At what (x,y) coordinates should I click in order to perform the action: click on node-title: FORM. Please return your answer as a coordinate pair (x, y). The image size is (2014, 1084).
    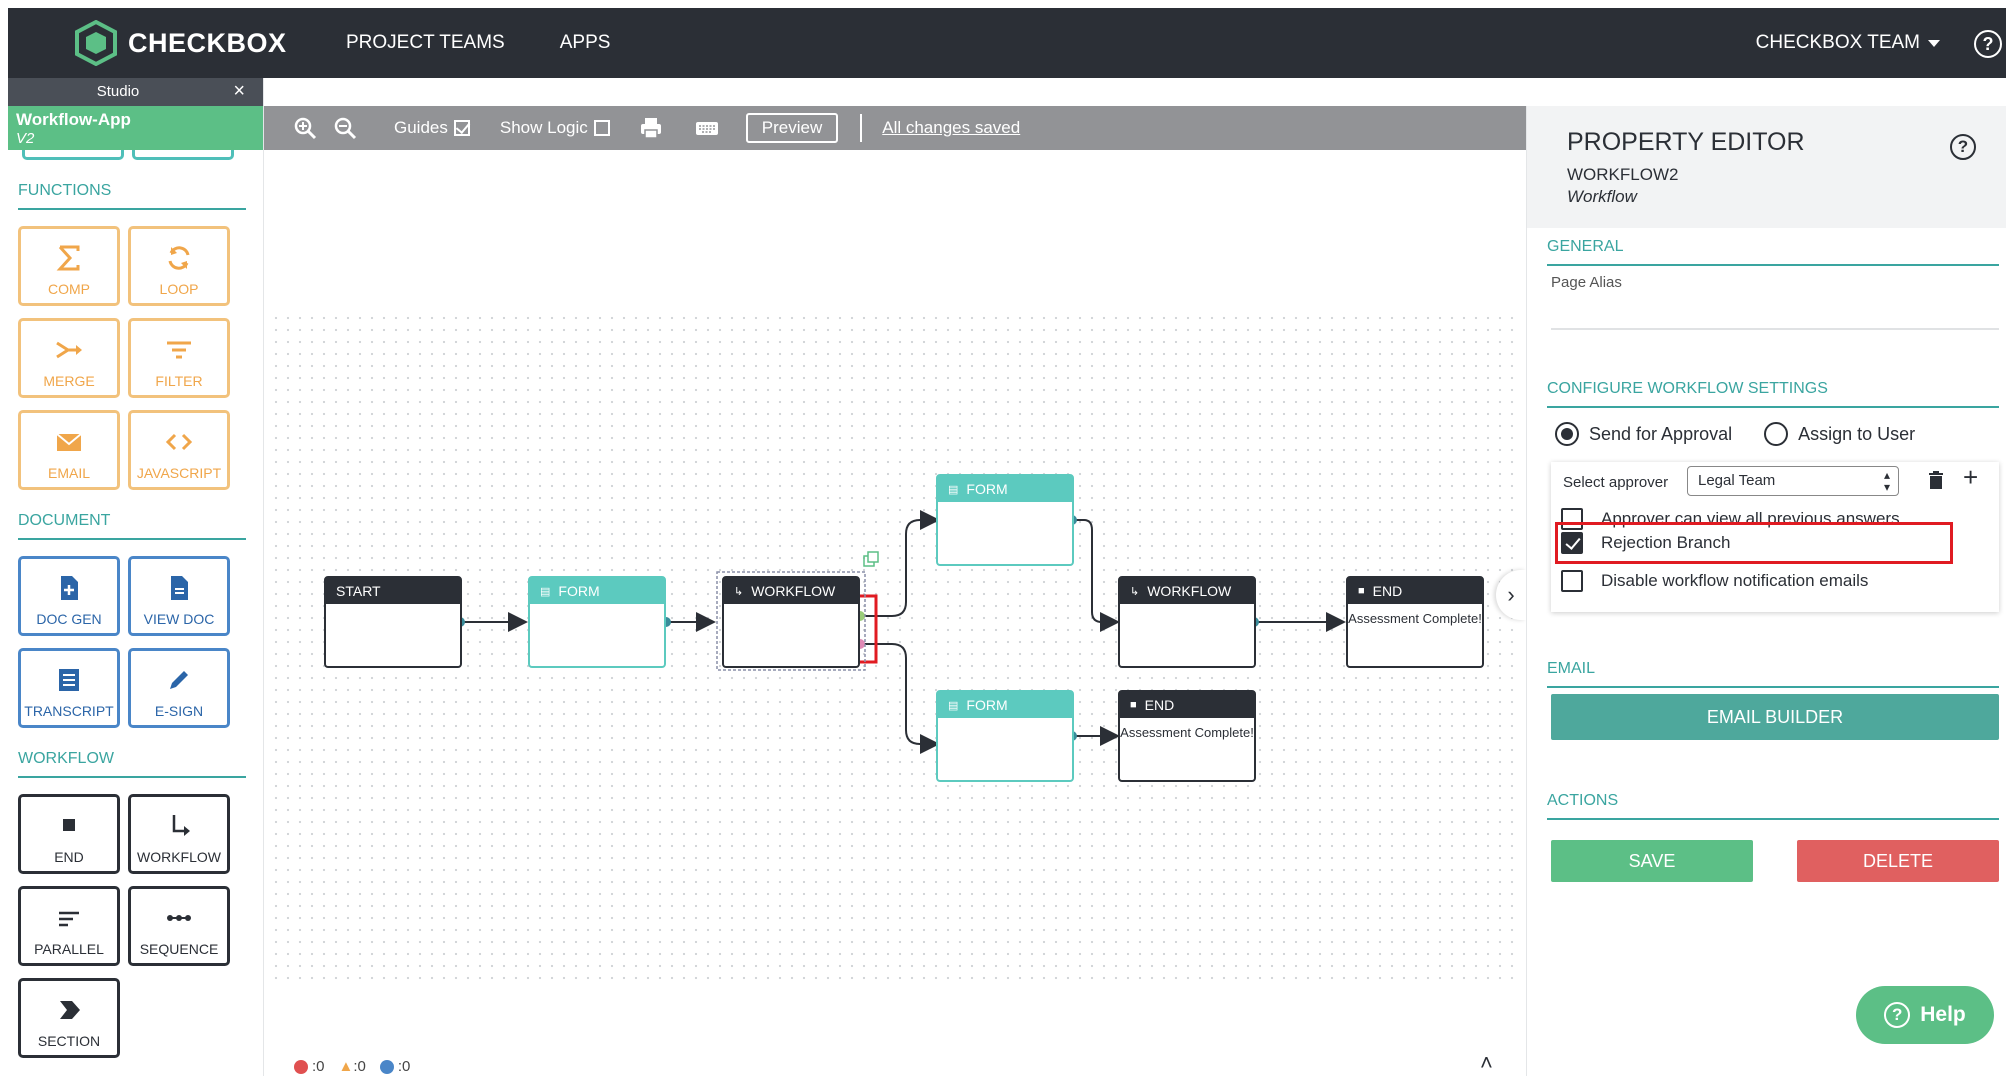
    Looking at the image, I should click on (987, 489).